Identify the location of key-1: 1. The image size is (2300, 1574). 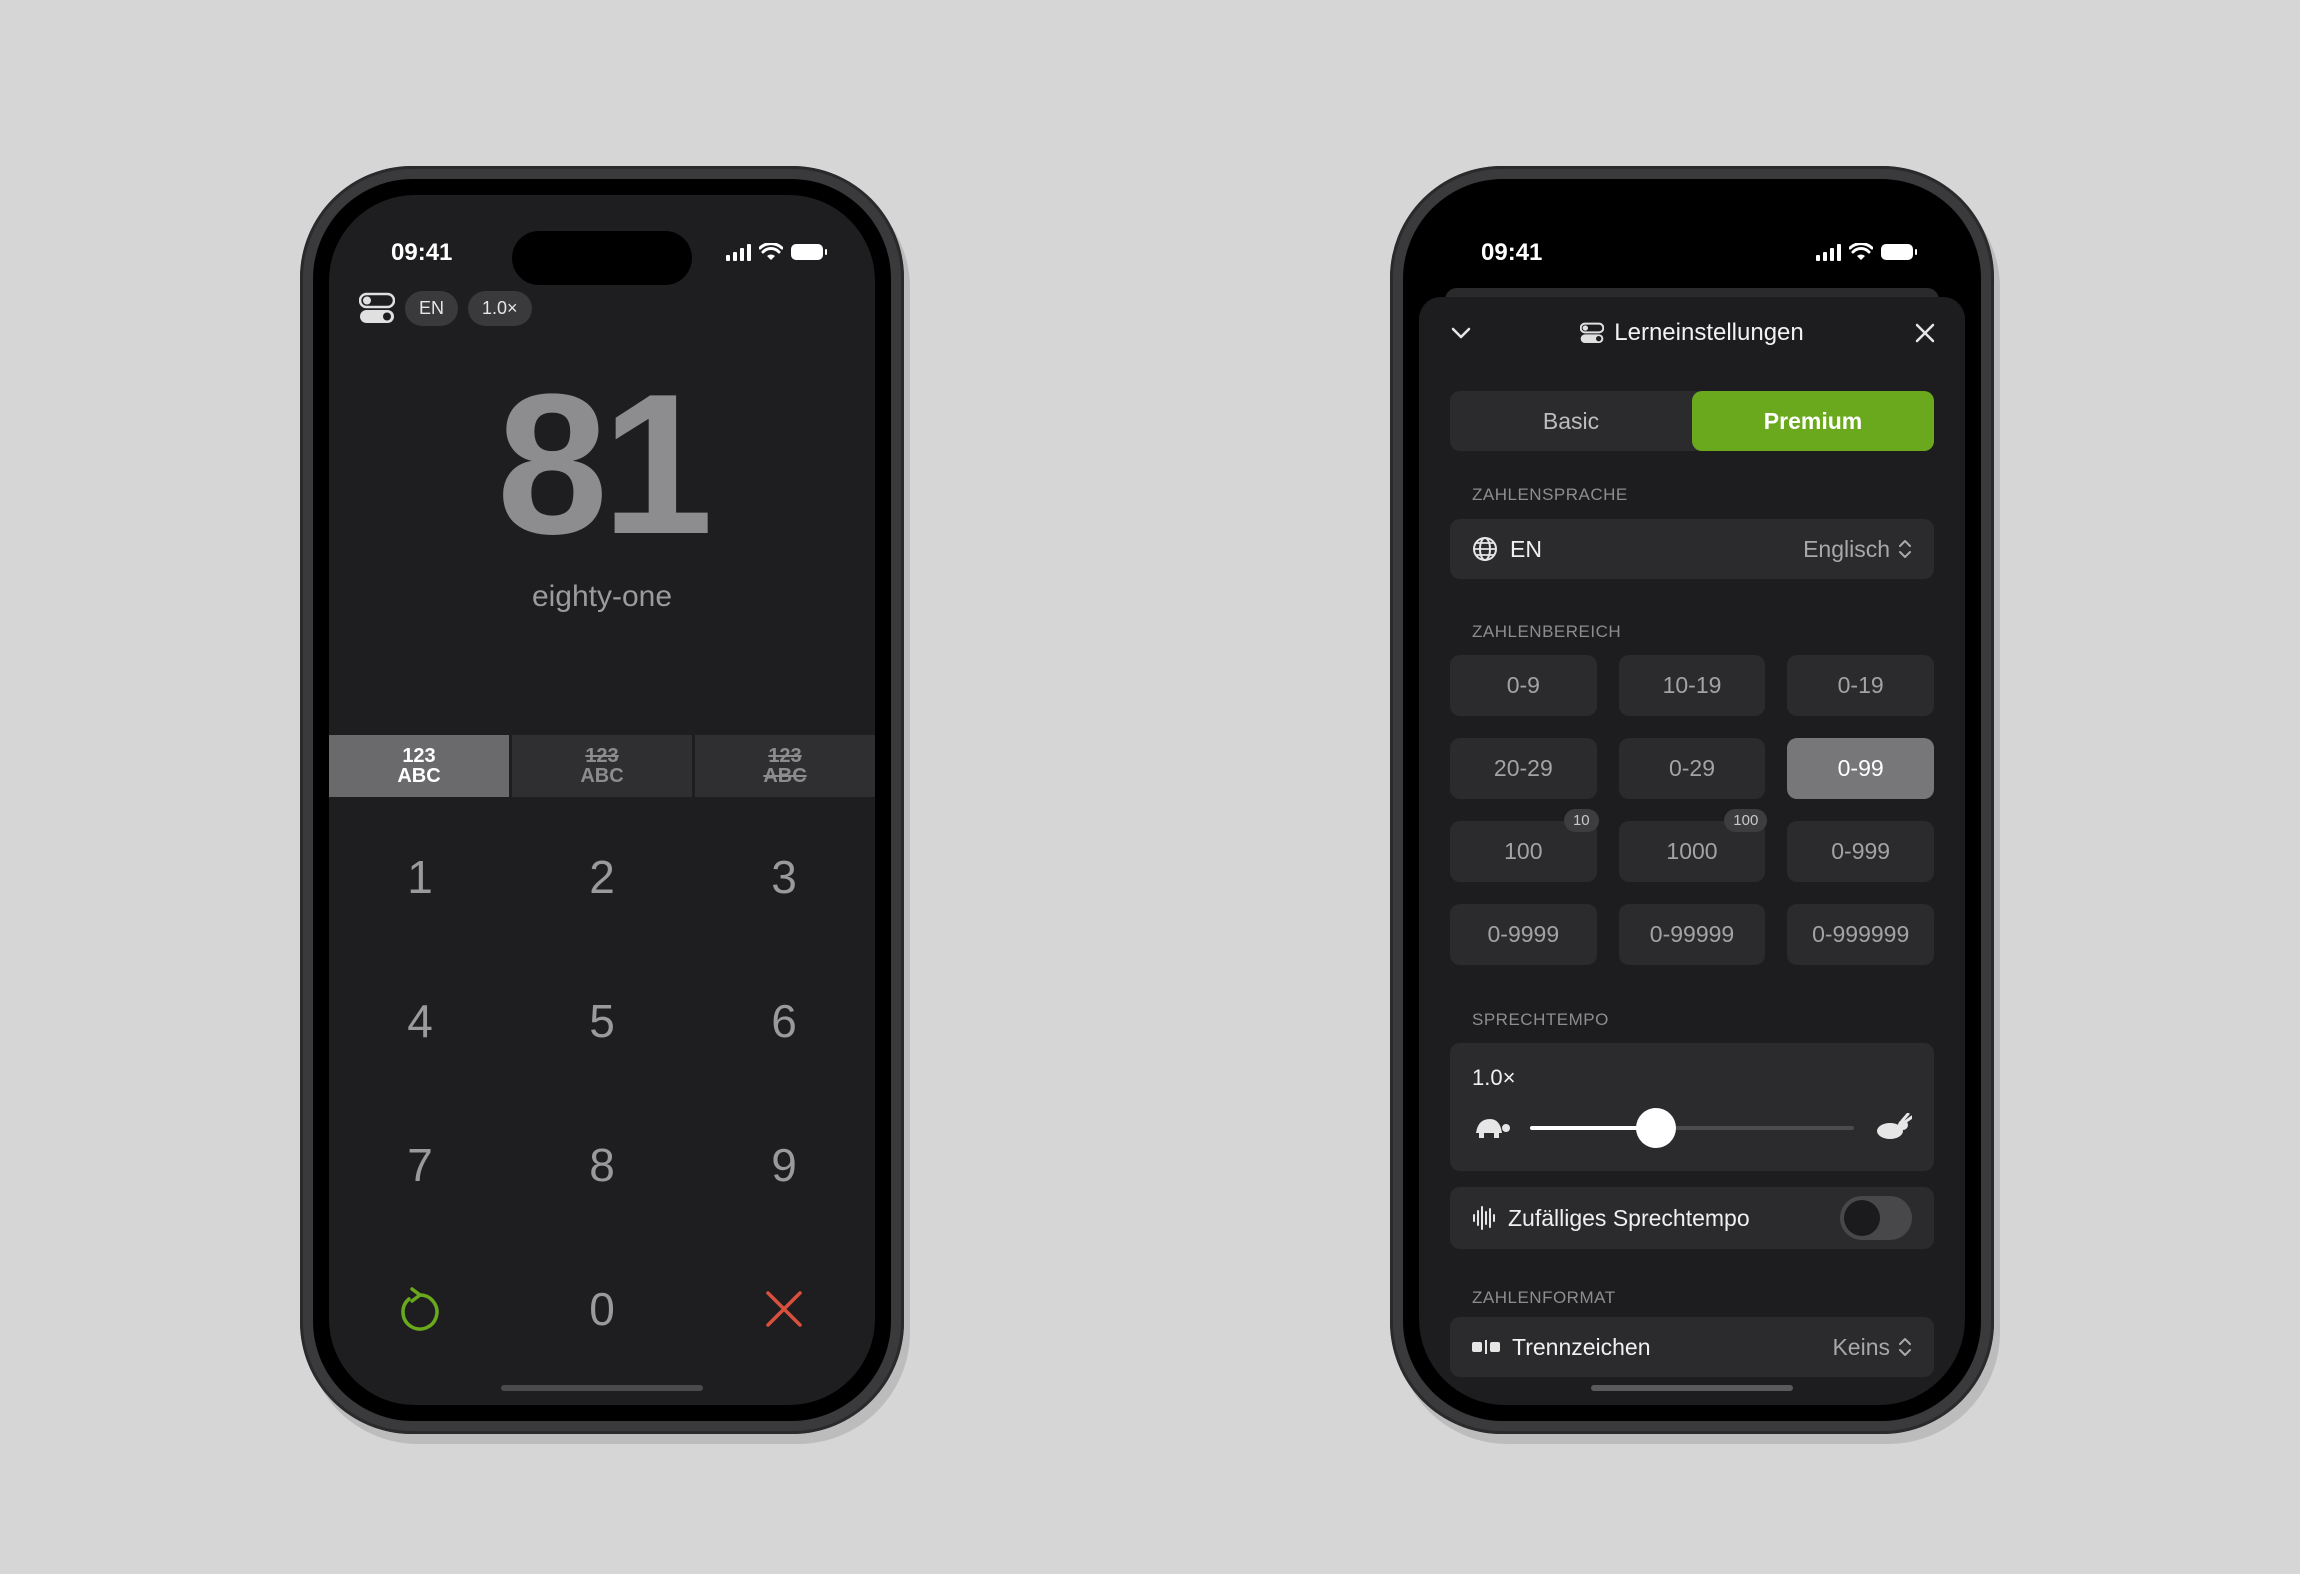
(420, 877).